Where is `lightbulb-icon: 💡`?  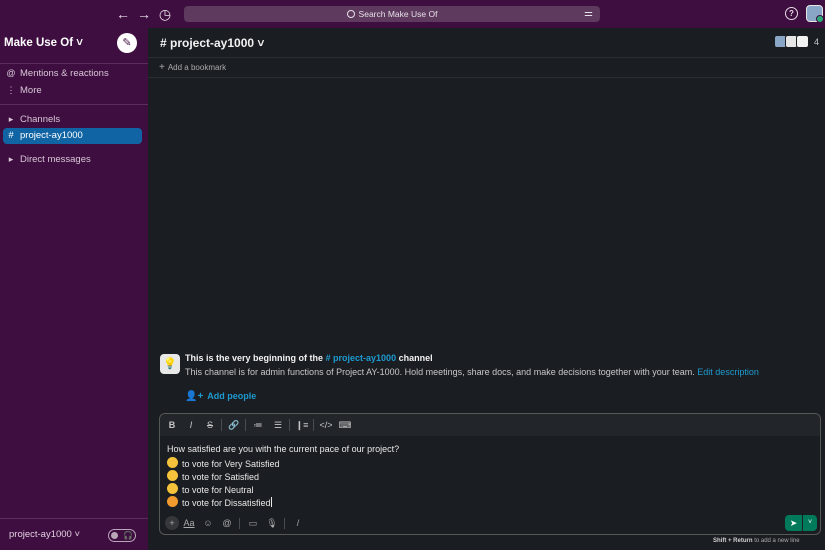
lightbulb-icon: 💡 is located at coordinates (170, 364).